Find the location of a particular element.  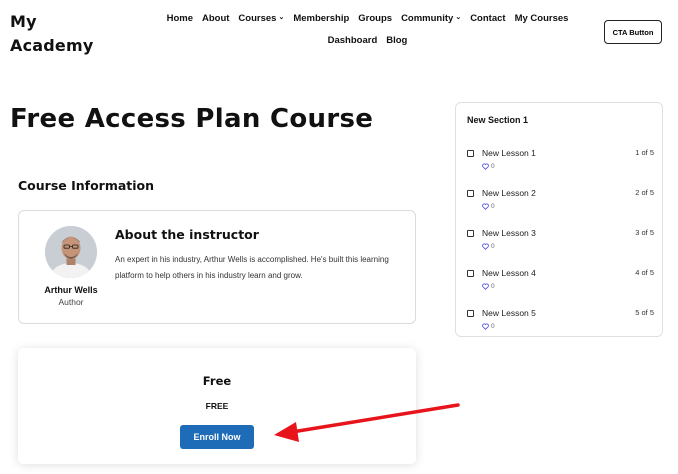

lesson-name: New Lesson 5 is located at coordinates (509, 313).